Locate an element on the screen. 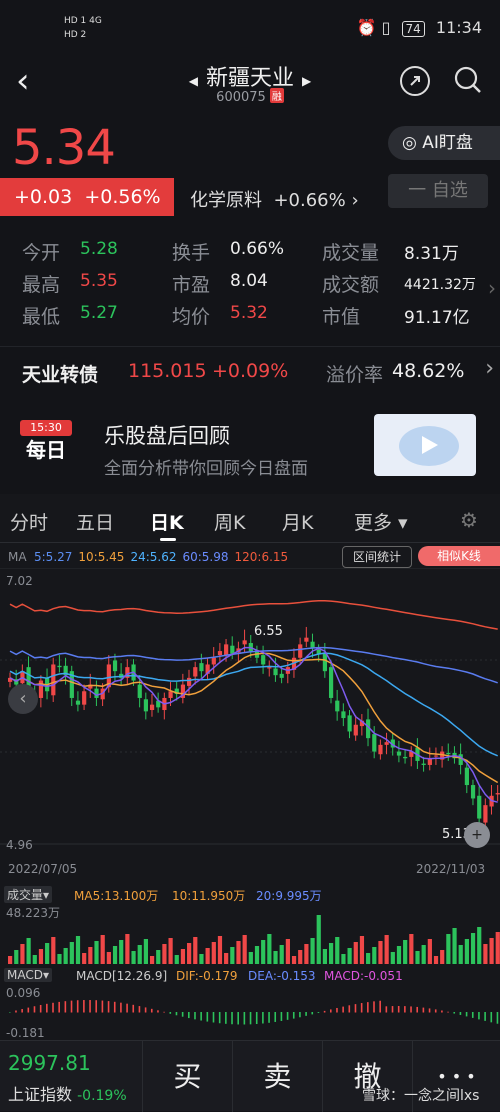 The height and width of the screenshot is (1112, 500). chevron-right-icon: › is located at coordinates (492, 288).